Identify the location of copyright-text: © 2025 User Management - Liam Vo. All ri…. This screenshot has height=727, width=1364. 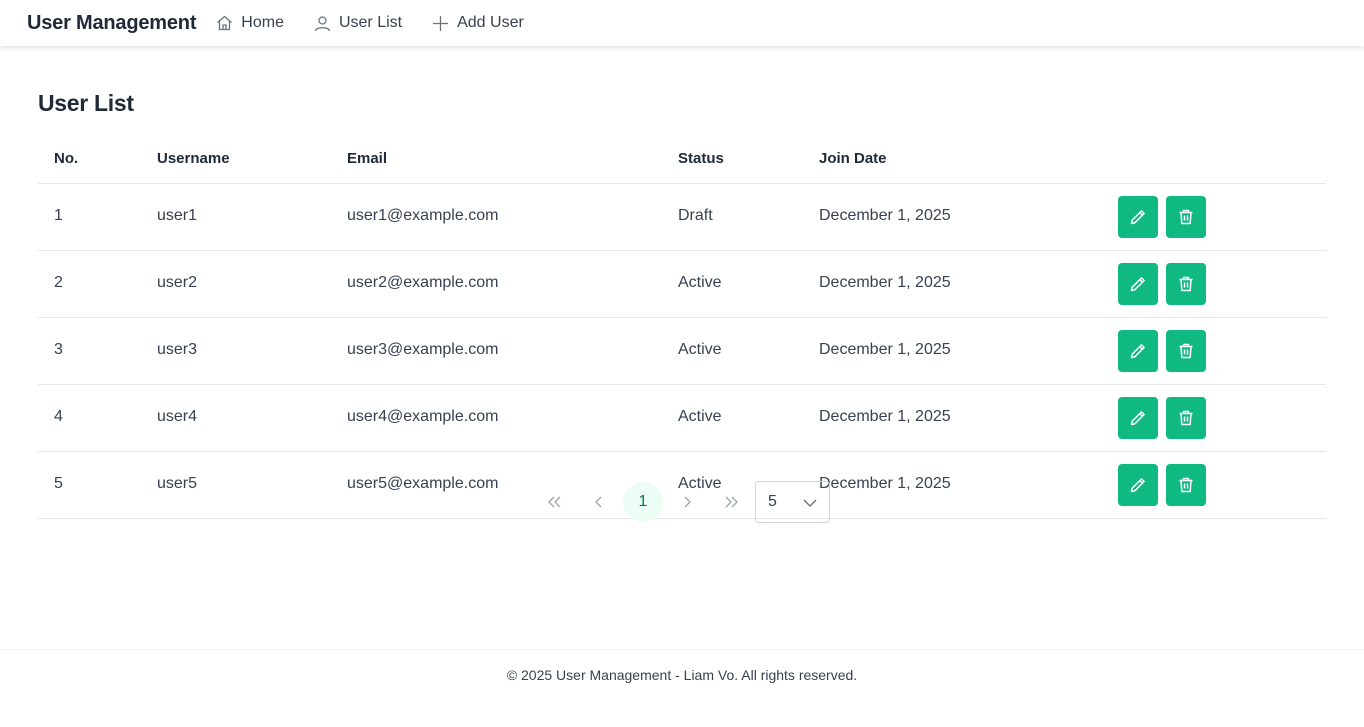
(682, 675).